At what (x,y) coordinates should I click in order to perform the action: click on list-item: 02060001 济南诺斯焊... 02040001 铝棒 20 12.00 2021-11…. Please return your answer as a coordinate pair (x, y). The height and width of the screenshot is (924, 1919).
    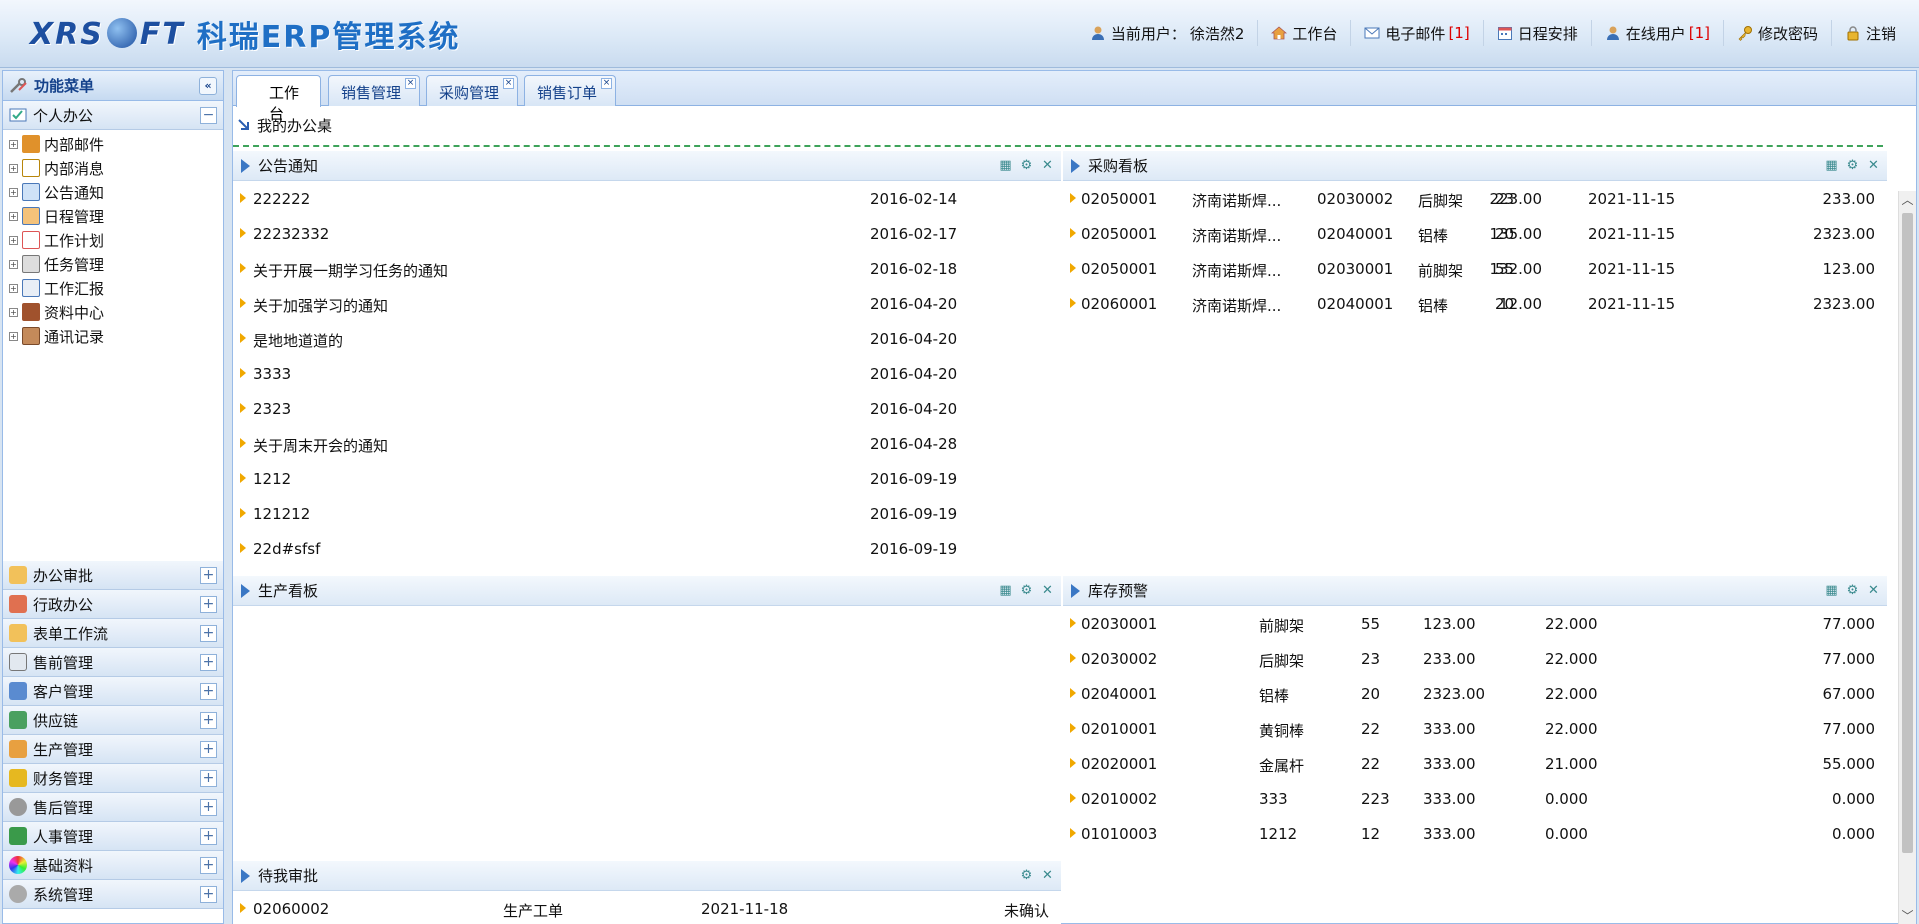
    Looking at the image, I should click on (1475, 303).